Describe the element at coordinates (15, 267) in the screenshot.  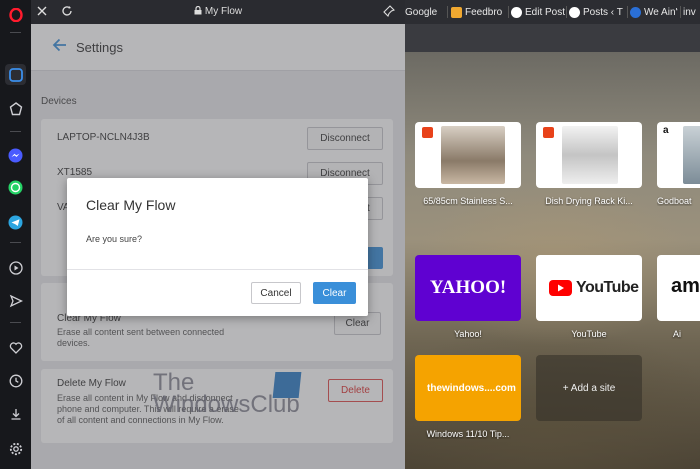
I see `player-icon` at that location.